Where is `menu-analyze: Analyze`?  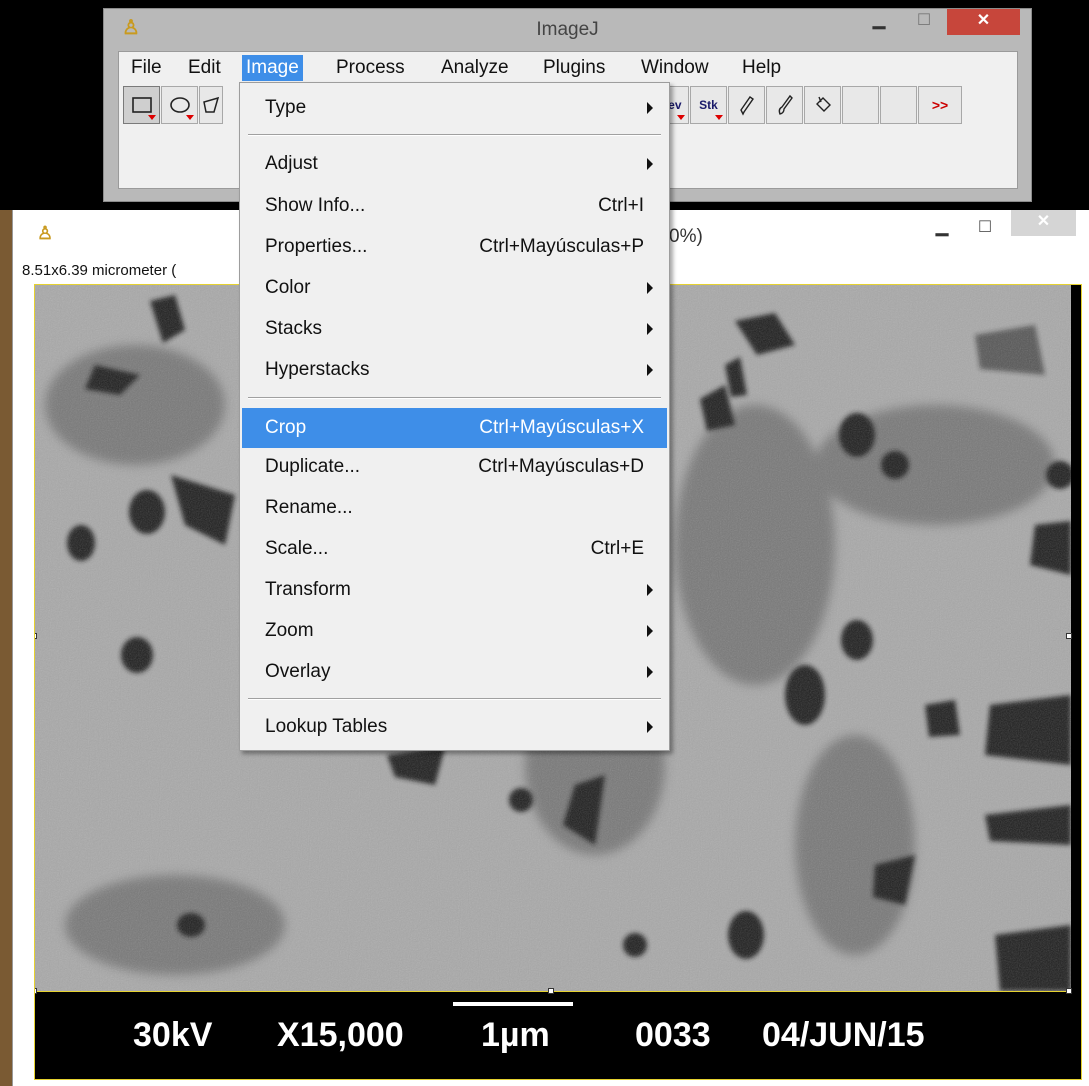
menu-analyze: Analyze is located at coordinates (475, 68).